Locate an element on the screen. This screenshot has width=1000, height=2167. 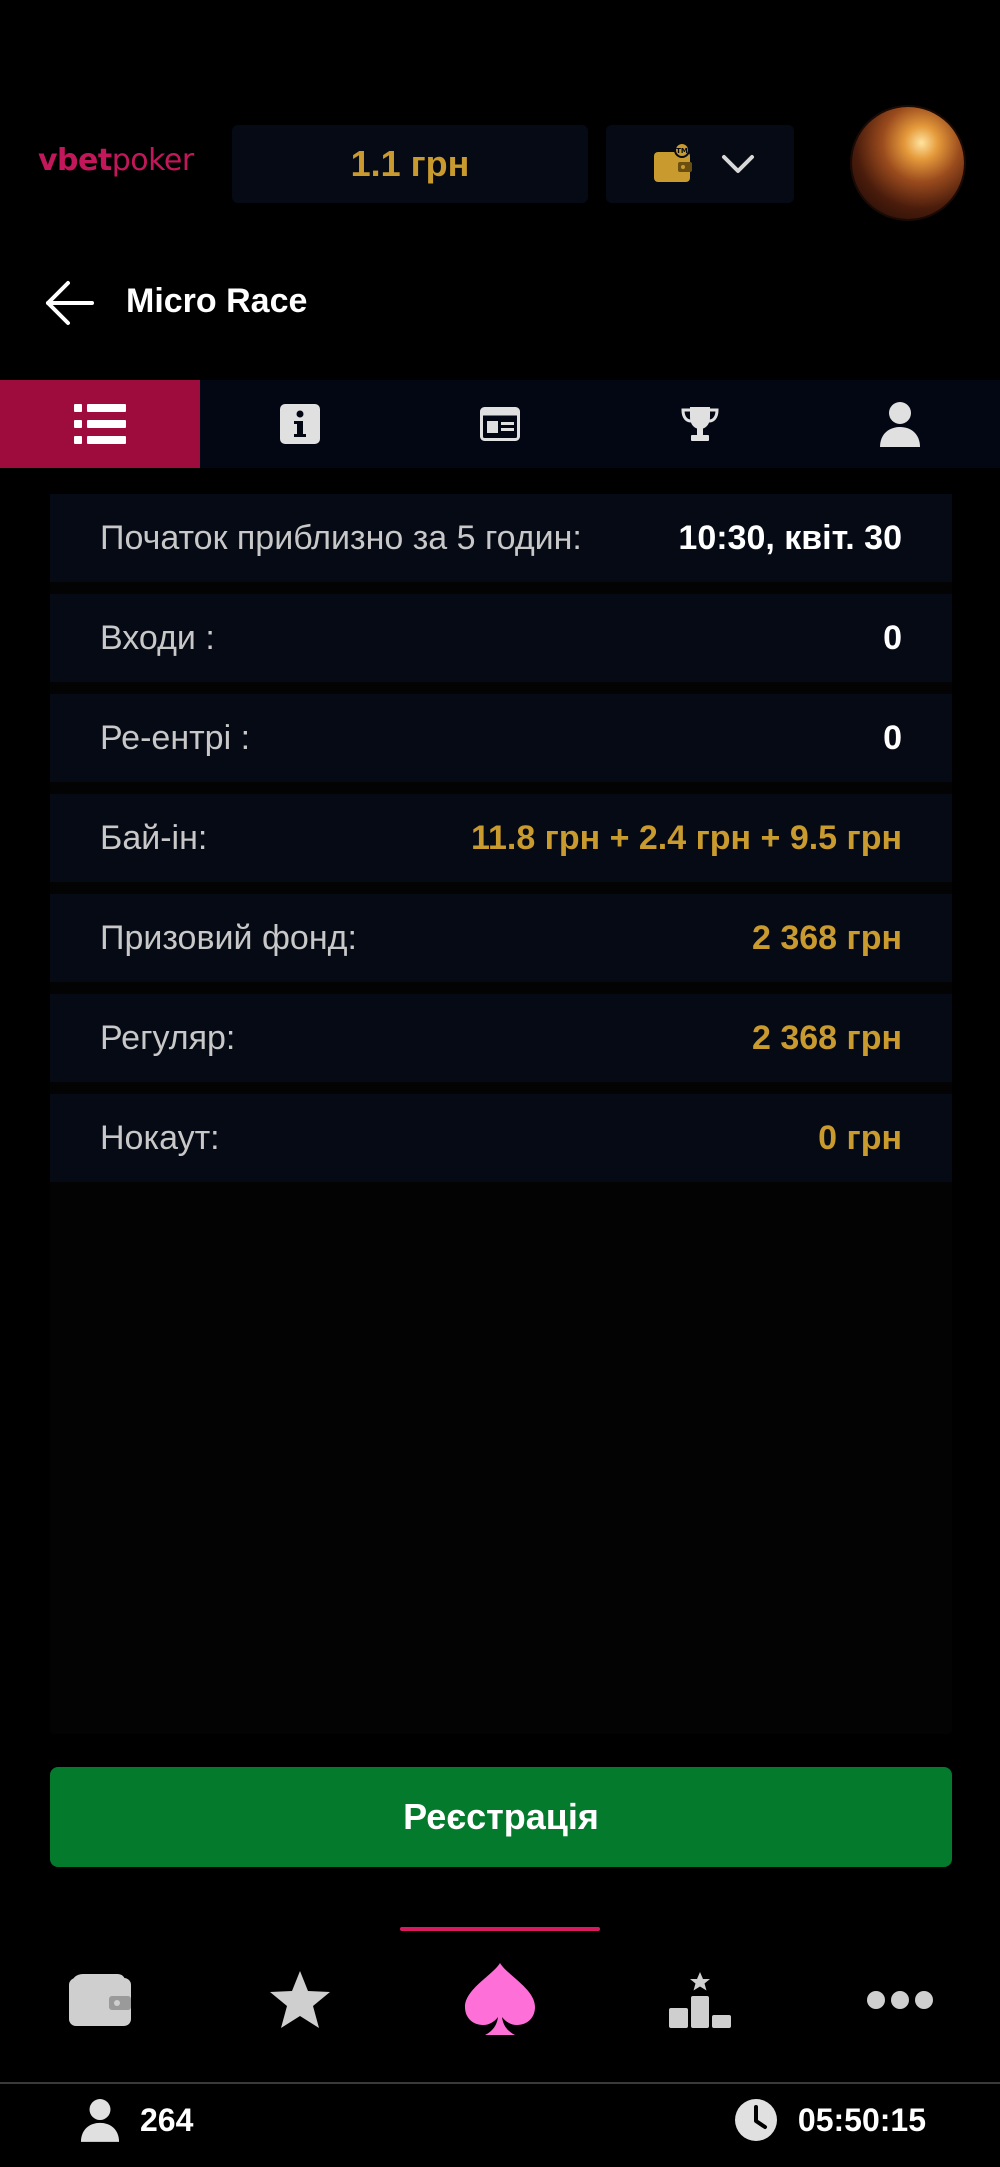
reentries-value: 0 is located at coordinates (892, 737).